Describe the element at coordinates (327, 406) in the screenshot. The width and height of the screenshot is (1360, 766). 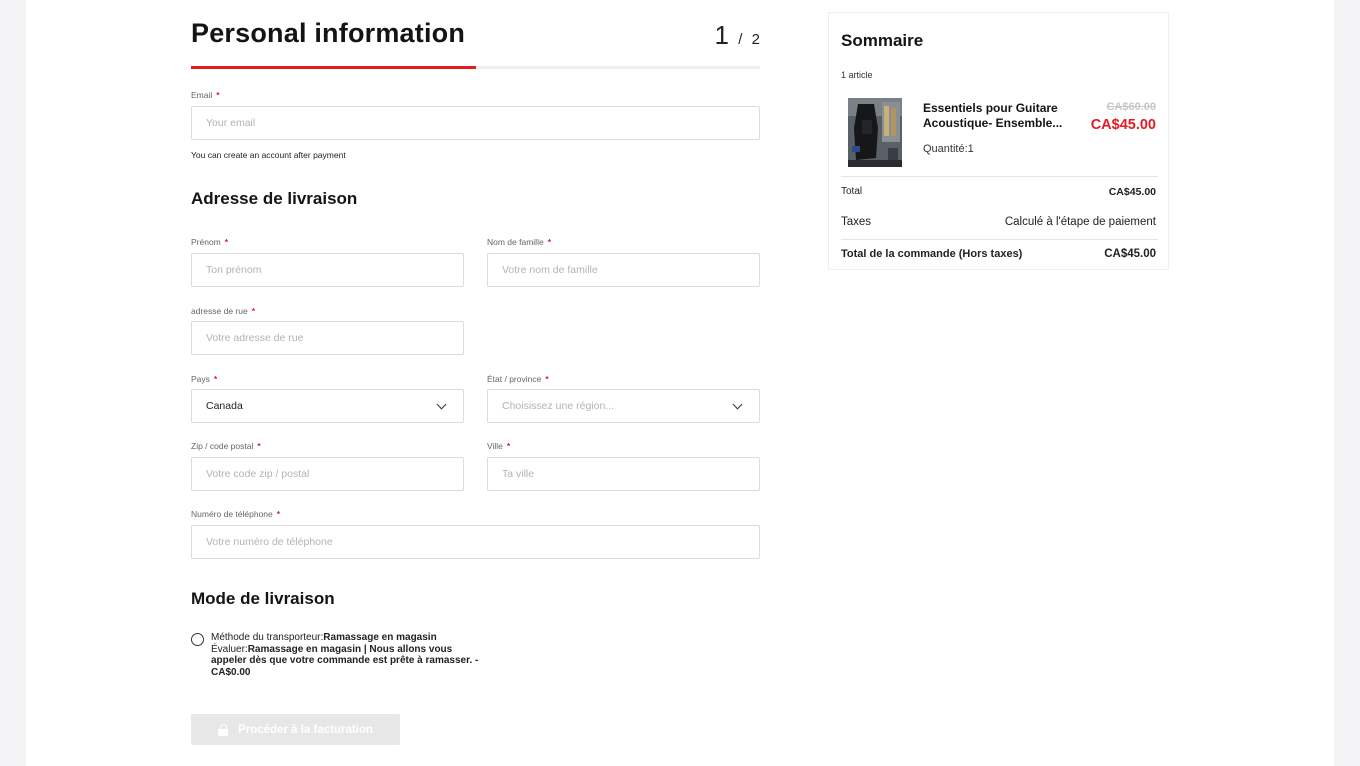
I see `country-select: Canada` at that location.